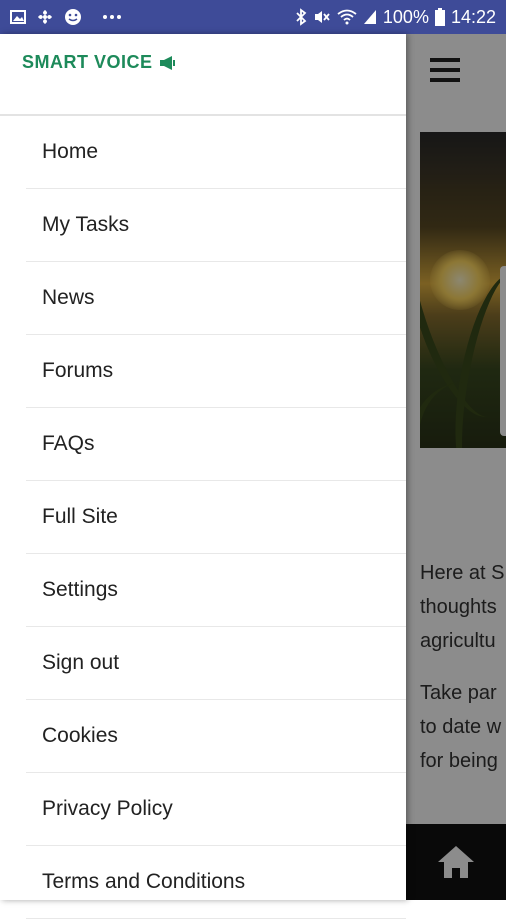 This screenshot has height=919, width=506. Describe the element at coordinates (45, 17) in the screenshot. I see `fan-icon` at that location.